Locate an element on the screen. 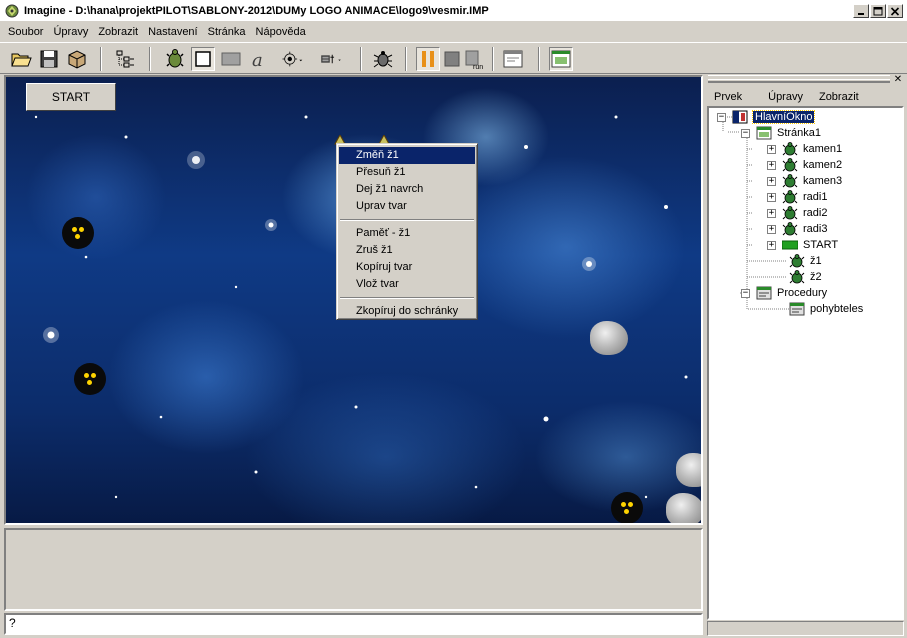  tree-item-pohybteles: pohybteles is located at coordinates (826, 309).